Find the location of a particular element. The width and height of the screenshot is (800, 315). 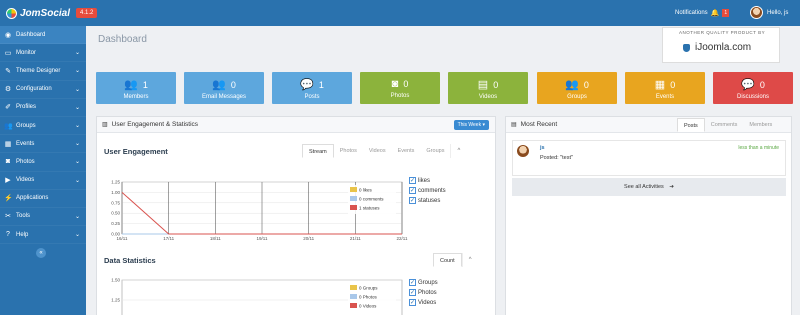

sidebar-item-theme-designer: ✎ Theme Designer ⌄ is located at coordinates (43, 71).